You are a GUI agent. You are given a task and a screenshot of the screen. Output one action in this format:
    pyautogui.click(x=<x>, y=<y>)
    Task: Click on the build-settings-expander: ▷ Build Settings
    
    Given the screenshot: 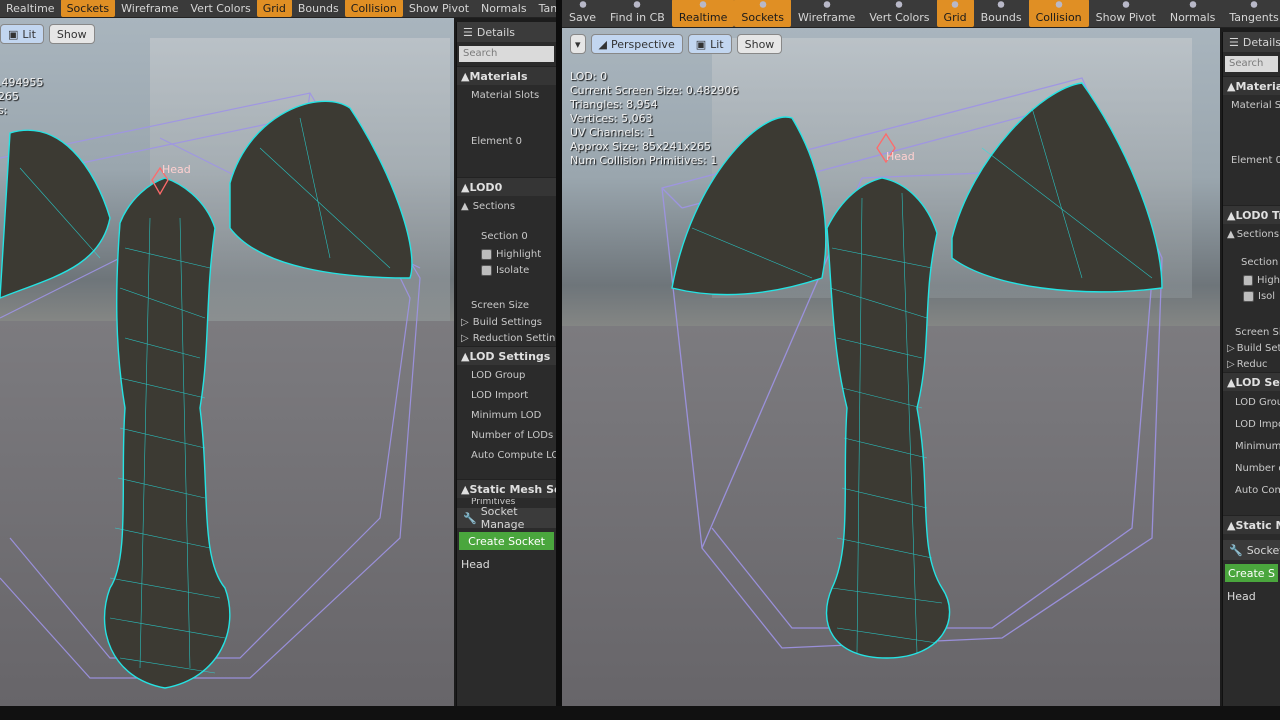 What is the action you would take?
    pyautogui.click(x=506, y=322)
    